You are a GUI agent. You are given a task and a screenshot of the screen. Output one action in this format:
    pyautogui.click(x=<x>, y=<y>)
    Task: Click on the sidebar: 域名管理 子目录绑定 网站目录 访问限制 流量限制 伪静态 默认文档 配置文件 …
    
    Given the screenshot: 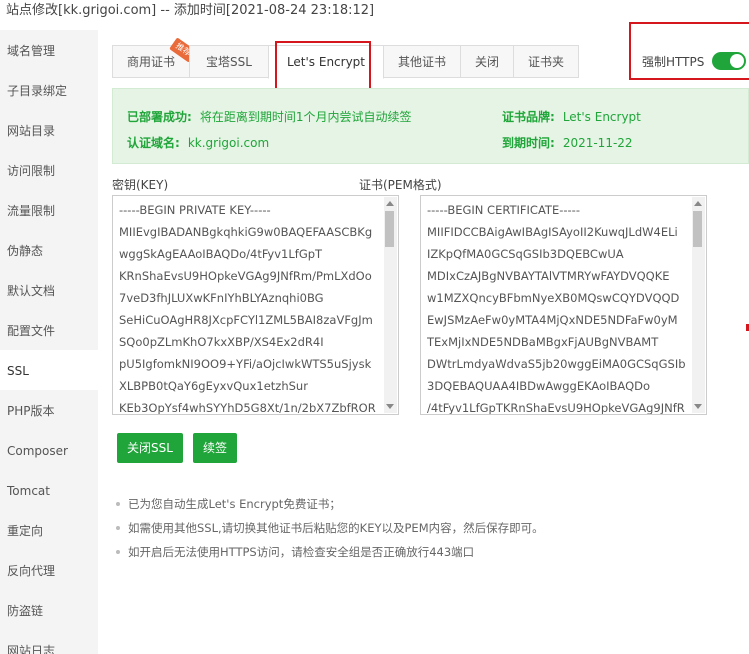 What is the action you would take?
    pyautogui.click(x=49, y=342)
    